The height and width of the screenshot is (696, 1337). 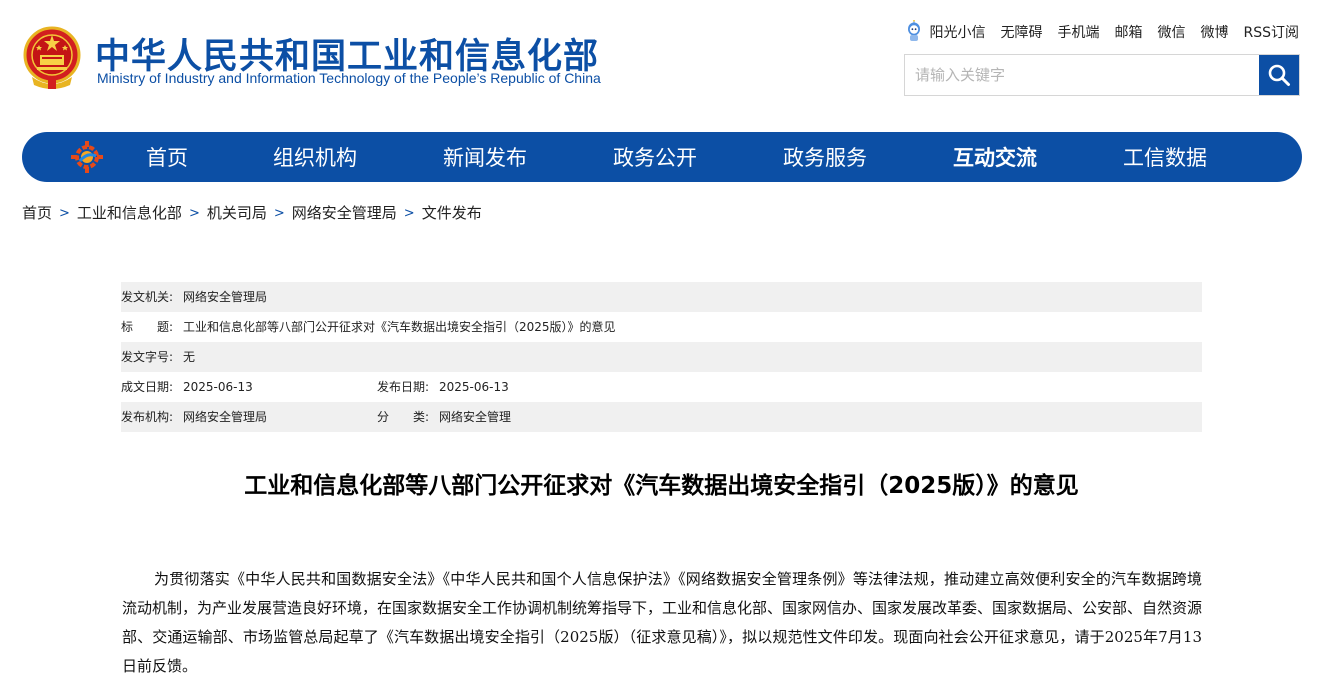 I want to click on search-button, so click(x=1279, y=75).